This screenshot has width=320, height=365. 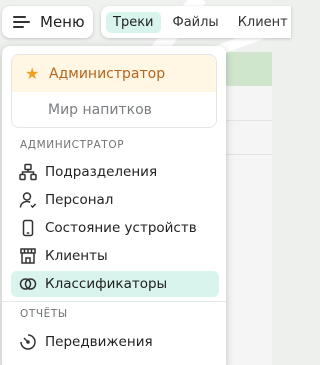 I want to click on star-icon: ★, so click(x=32, y=73).